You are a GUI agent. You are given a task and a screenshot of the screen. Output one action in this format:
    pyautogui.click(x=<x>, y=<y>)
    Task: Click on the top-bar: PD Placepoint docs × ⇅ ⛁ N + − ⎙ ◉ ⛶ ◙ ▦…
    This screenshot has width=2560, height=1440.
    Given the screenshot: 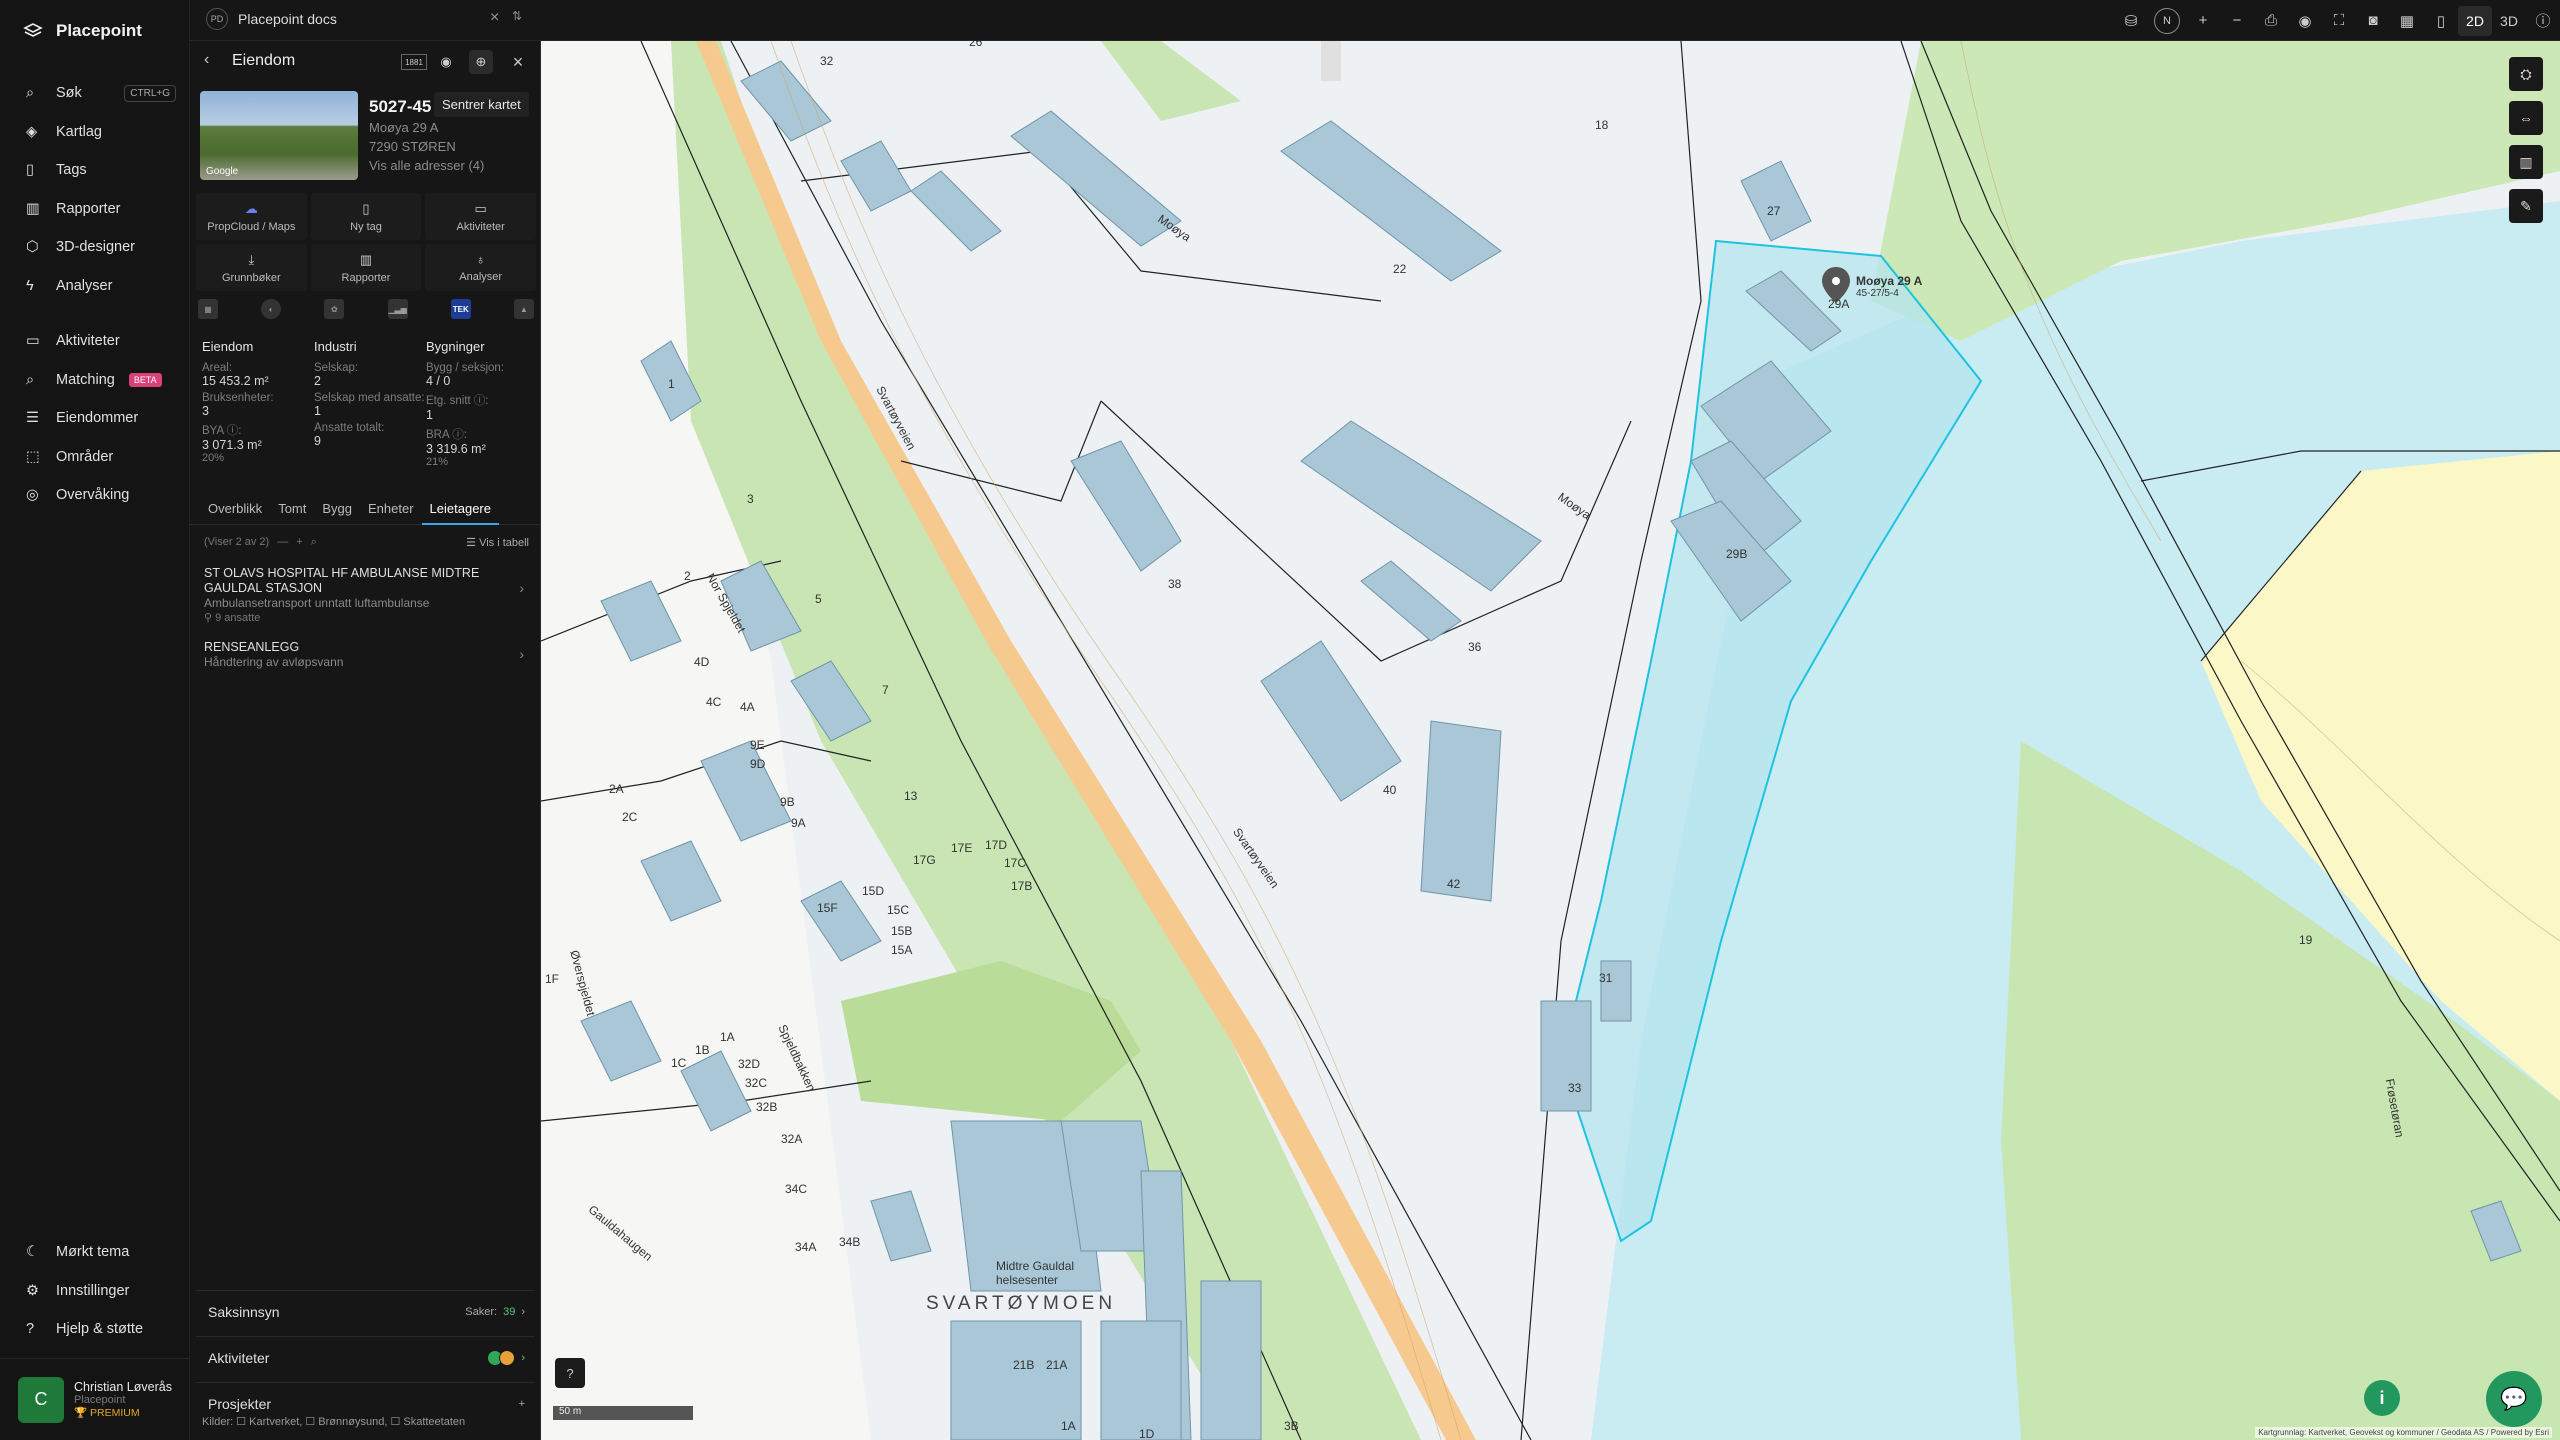 What is the action you would take?
    pyautogui.click(x=1375, y=20)
    